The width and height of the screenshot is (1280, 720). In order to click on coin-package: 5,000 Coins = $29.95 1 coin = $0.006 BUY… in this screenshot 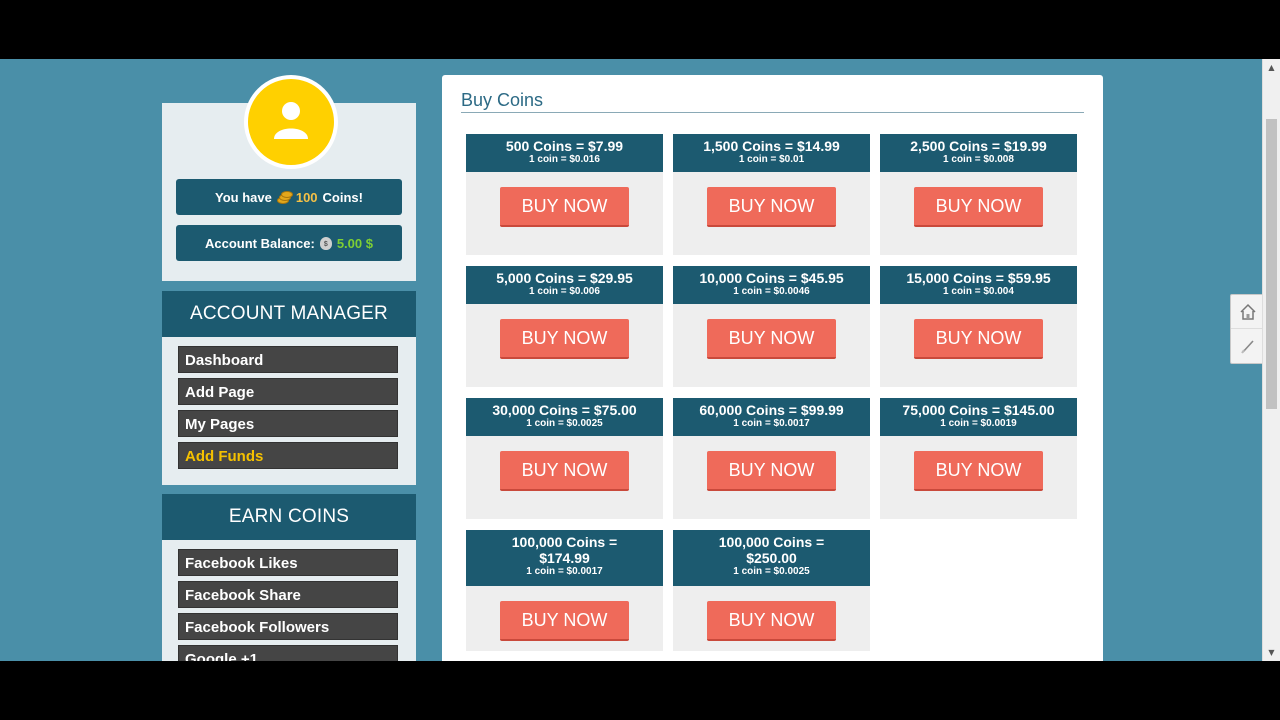, I will do `click(564, 326)`.